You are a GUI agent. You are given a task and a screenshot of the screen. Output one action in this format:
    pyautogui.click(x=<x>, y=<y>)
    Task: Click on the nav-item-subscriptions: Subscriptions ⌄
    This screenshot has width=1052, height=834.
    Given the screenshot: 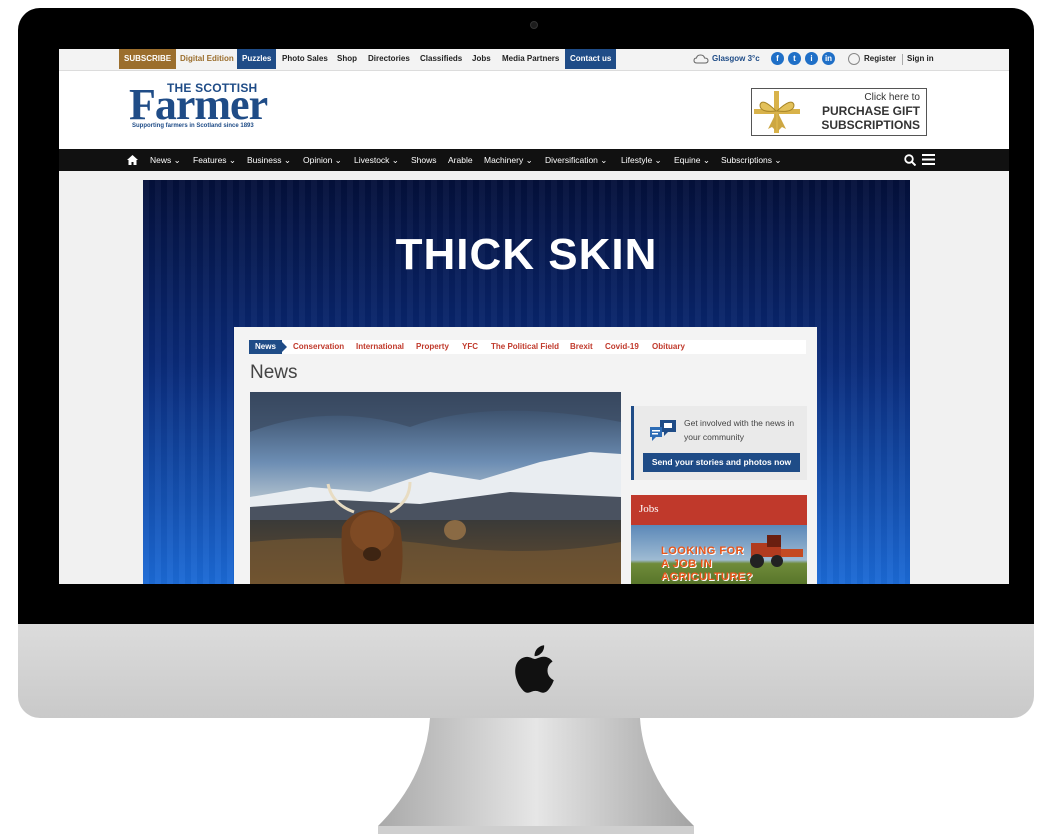 What is the action you would take?
    pyautogui.click(x=751, y=160)
    